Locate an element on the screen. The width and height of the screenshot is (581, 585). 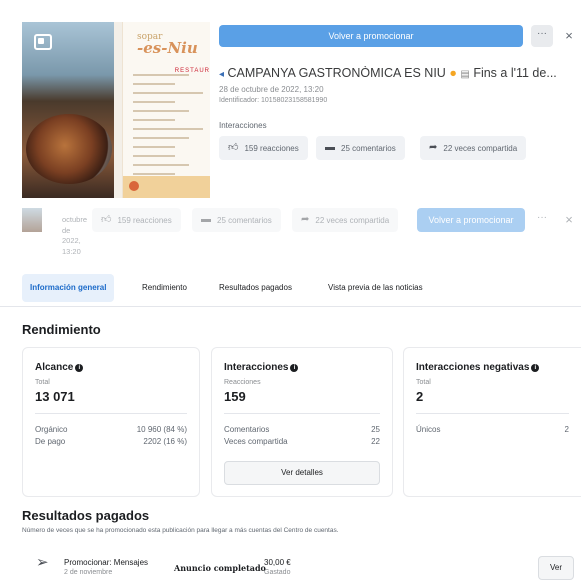
paper-plane-icon: ➢ is located at coordinates (42, 562).